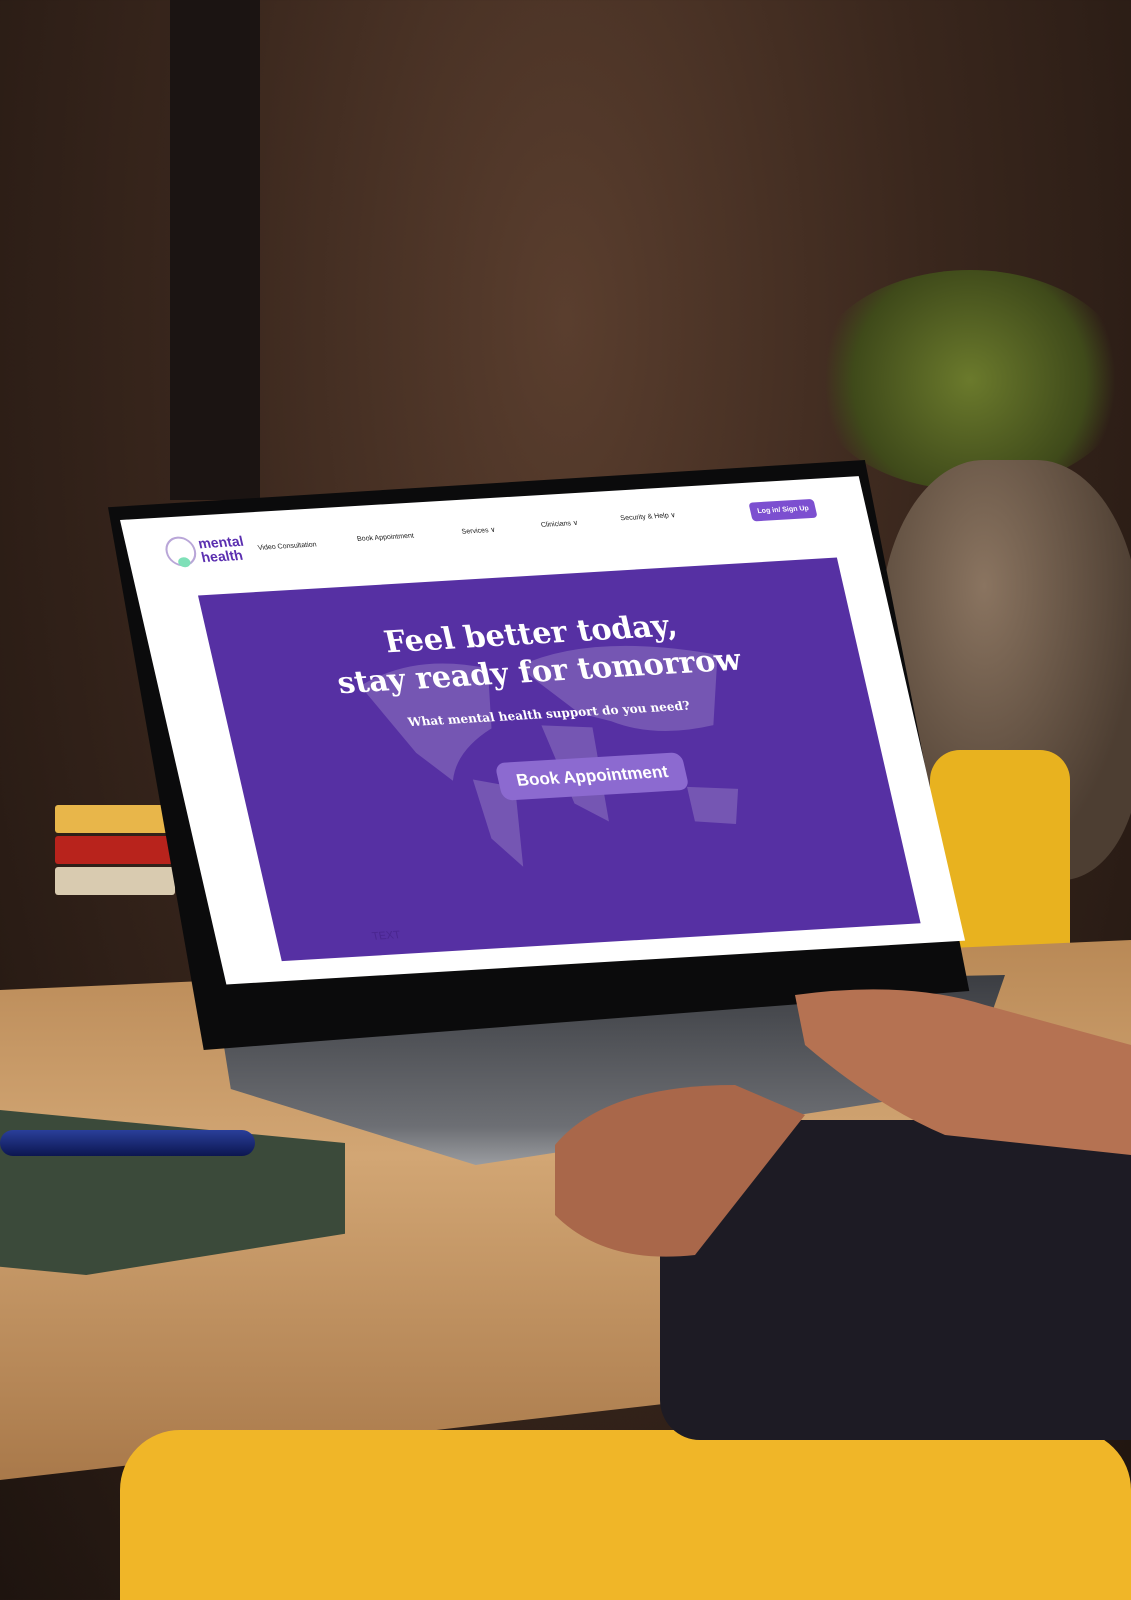 The width and height of the screenshot is (1131, 1600). Describe the element at coordinates (556, 524) in the screenshot. I see `nav-clinicians-label: Clinicians` at that location.